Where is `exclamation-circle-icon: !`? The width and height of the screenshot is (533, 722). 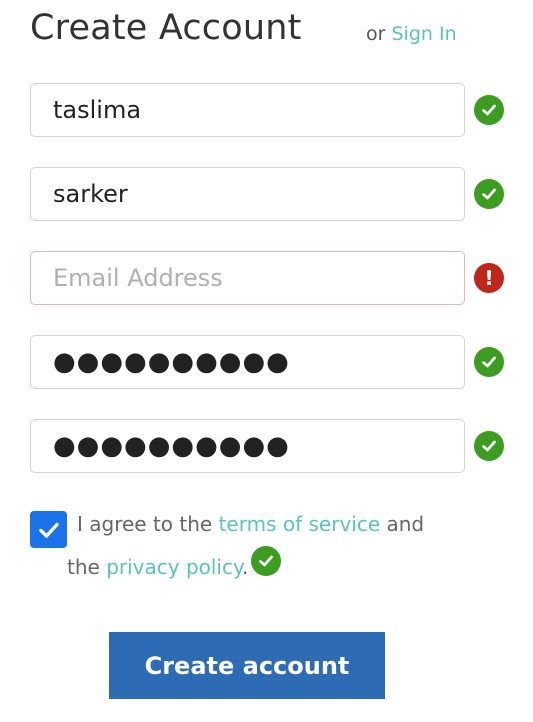
exclamation-circle-icon: ! is located at coordinates (489, 278).